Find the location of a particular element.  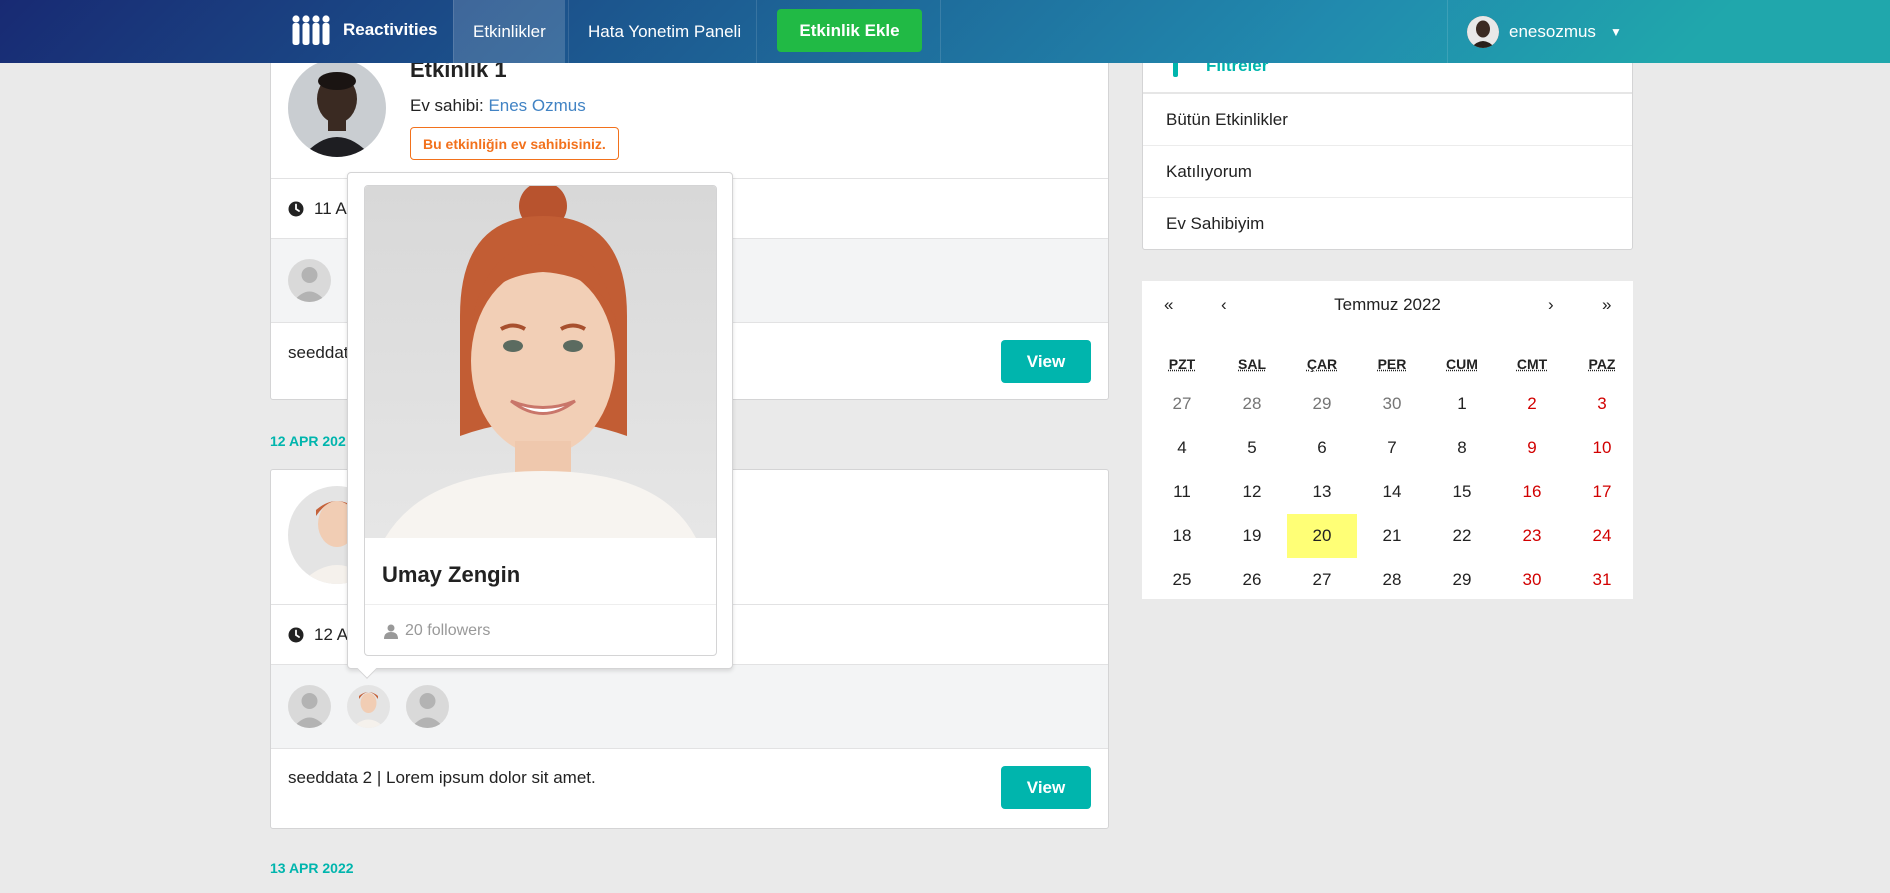

user-menu: enesozmus ▼ is located at coordinates (1544, 31).